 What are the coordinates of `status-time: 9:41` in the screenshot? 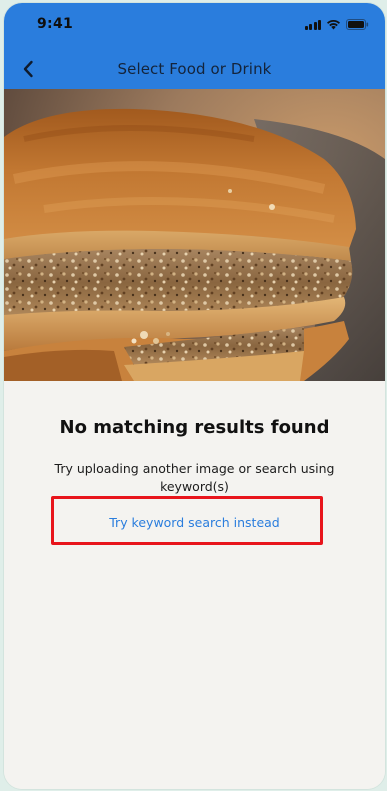 It's located at (55, 24).